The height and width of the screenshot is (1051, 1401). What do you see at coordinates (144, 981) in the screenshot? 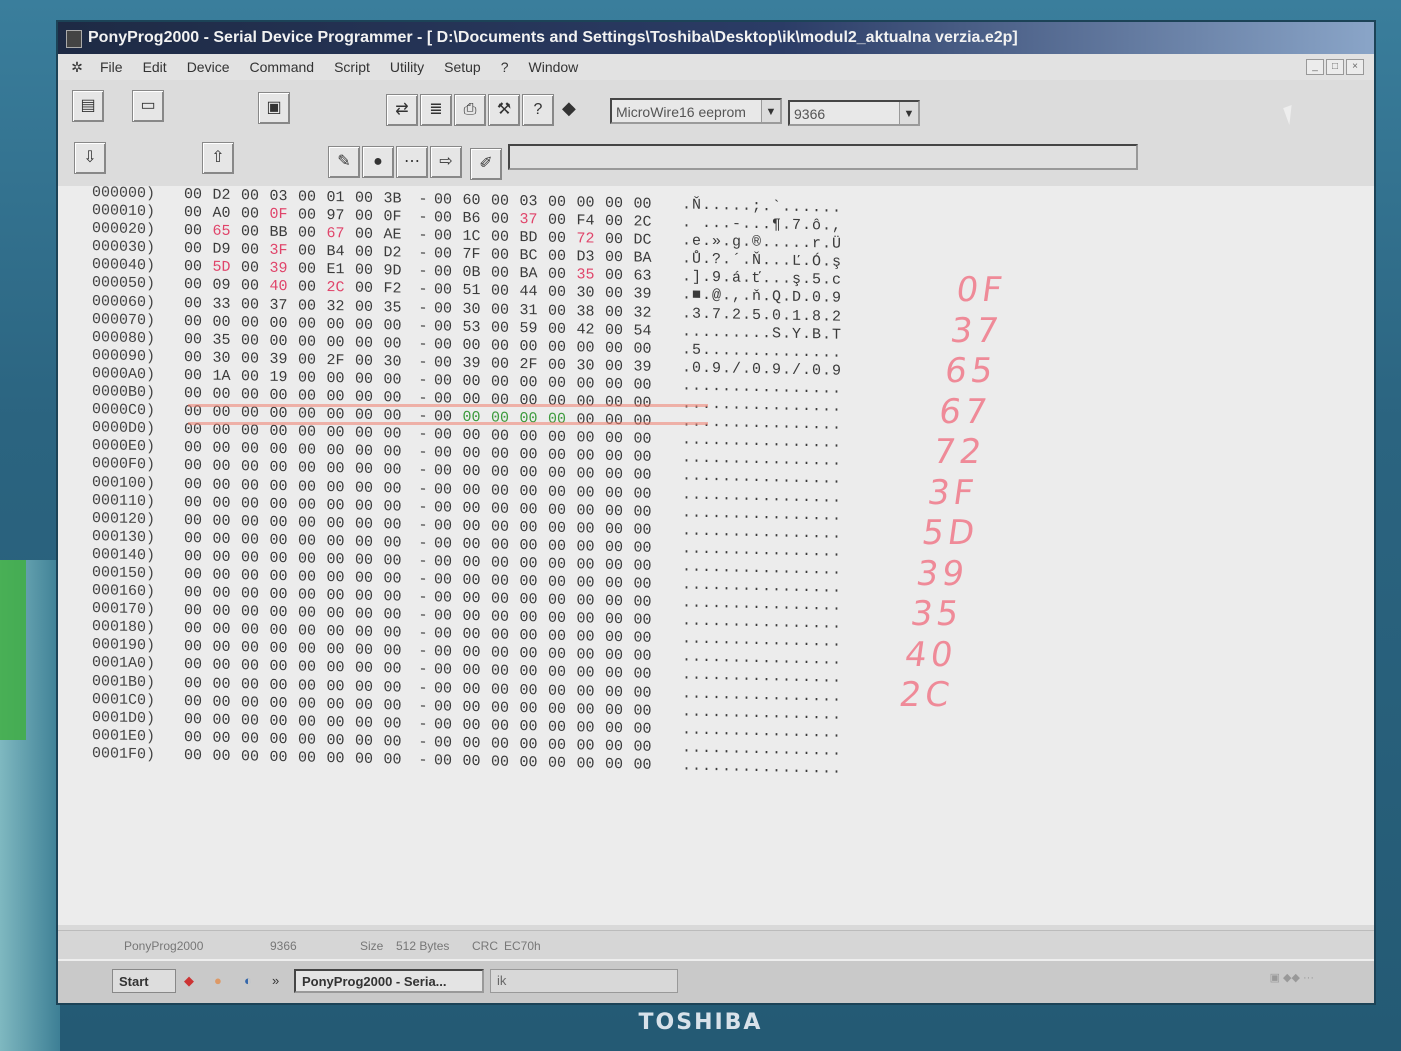
I see `start-button: Start` at bounding box center [144, 981].